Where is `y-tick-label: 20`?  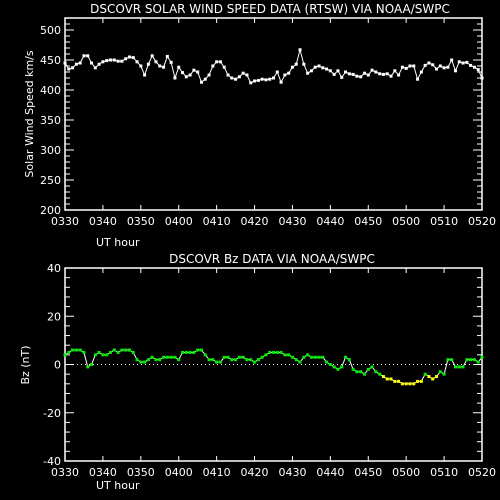
y-tick-label: 20 is located at coordinates (54, 316).